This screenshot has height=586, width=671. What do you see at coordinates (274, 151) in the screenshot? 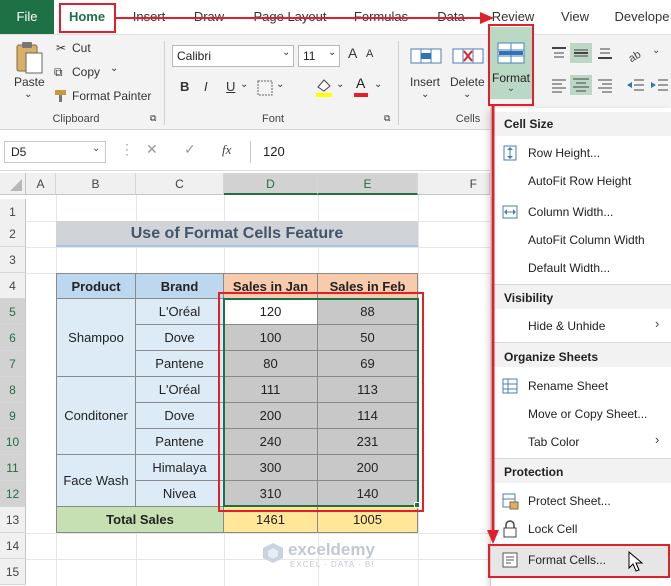
I see `formula-value: 120` at bounding box center [274, 151].